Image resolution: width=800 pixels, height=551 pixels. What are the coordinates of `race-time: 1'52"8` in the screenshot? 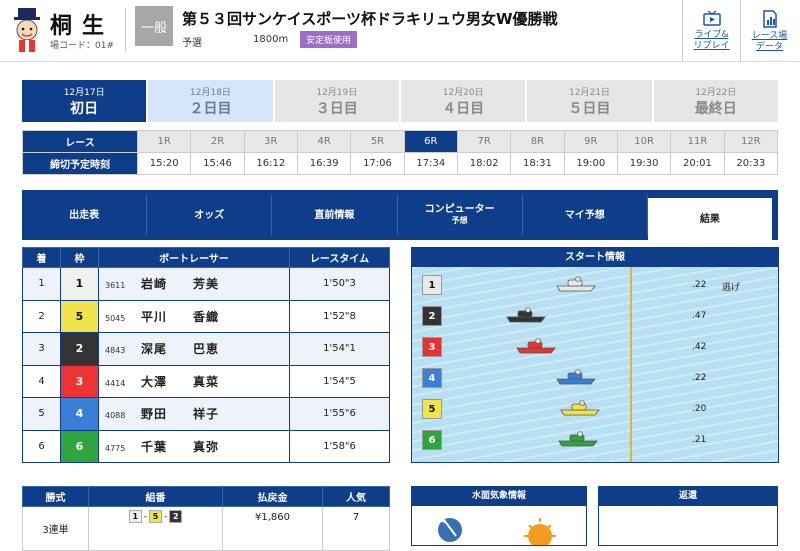 It's located at (339, 316).